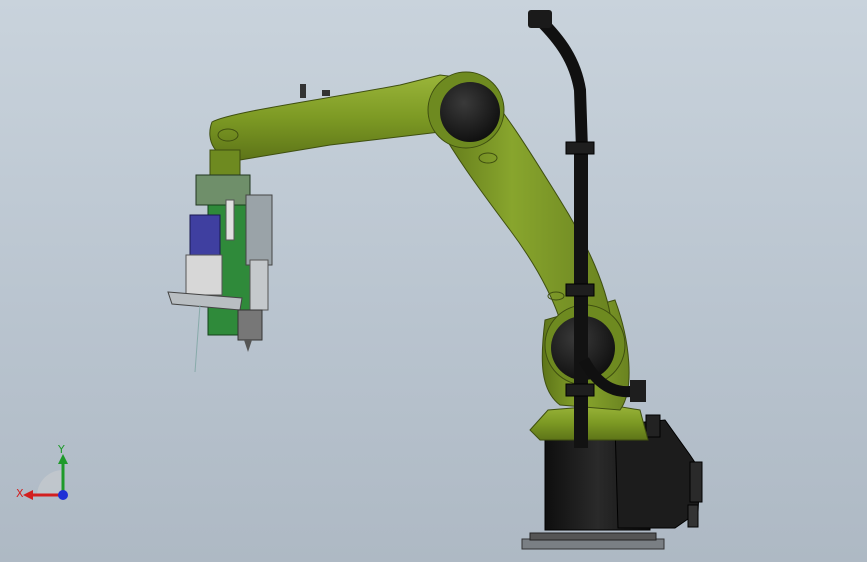 Image resolution: width=867 pixels, height=562 pixels. What do you see at coordinates (466, 110) in the screenshot?
I see `elbow-joint` at bounding box center [466, 110].